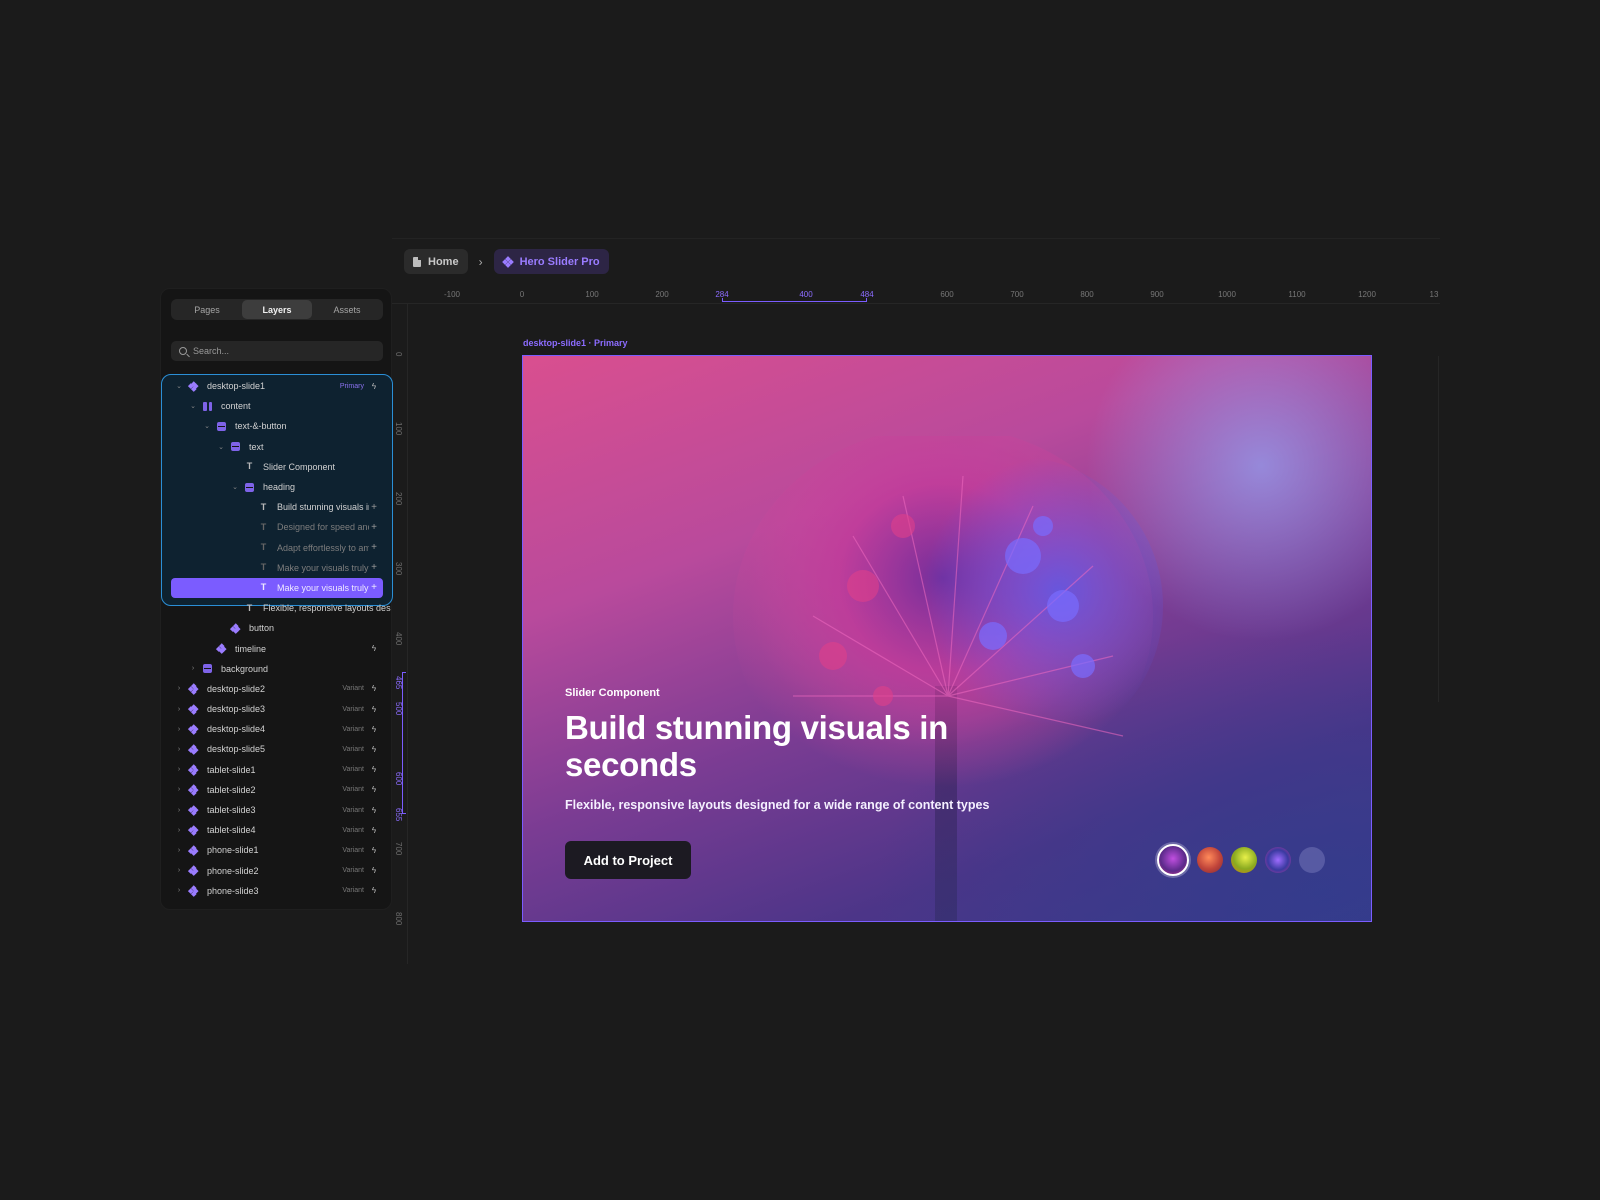 The image size is (1600, 1200). I want to click on breadcrumb-current: Hero Slider Pro, so click(551, 261).